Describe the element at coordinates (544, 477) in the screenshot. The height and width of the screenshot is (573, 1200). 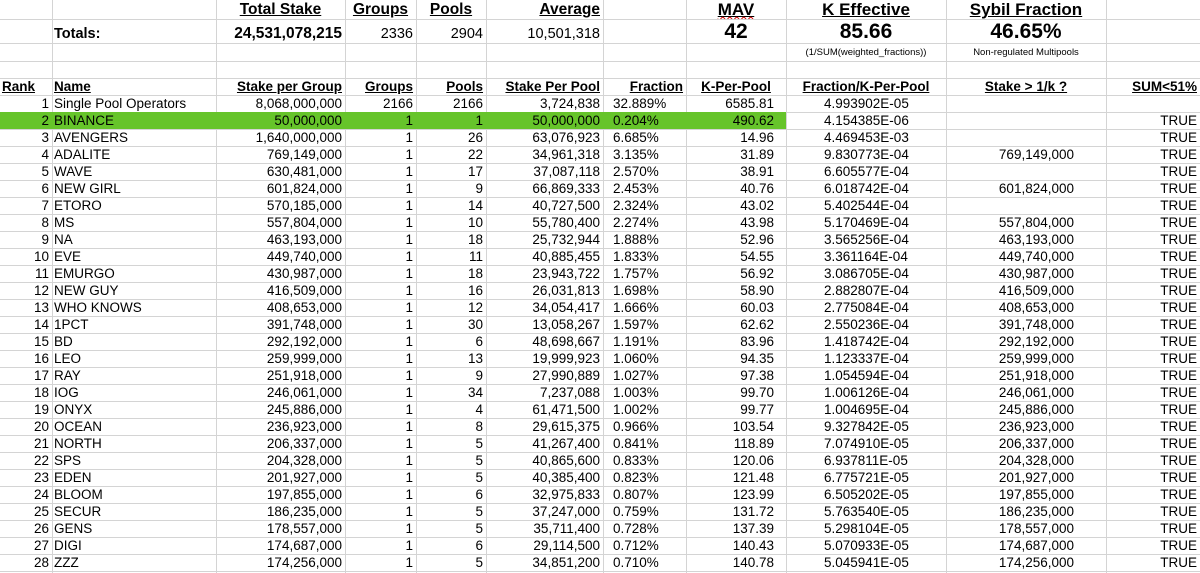
I see `cell-stake-per-pool: 40,385,400` at that location.